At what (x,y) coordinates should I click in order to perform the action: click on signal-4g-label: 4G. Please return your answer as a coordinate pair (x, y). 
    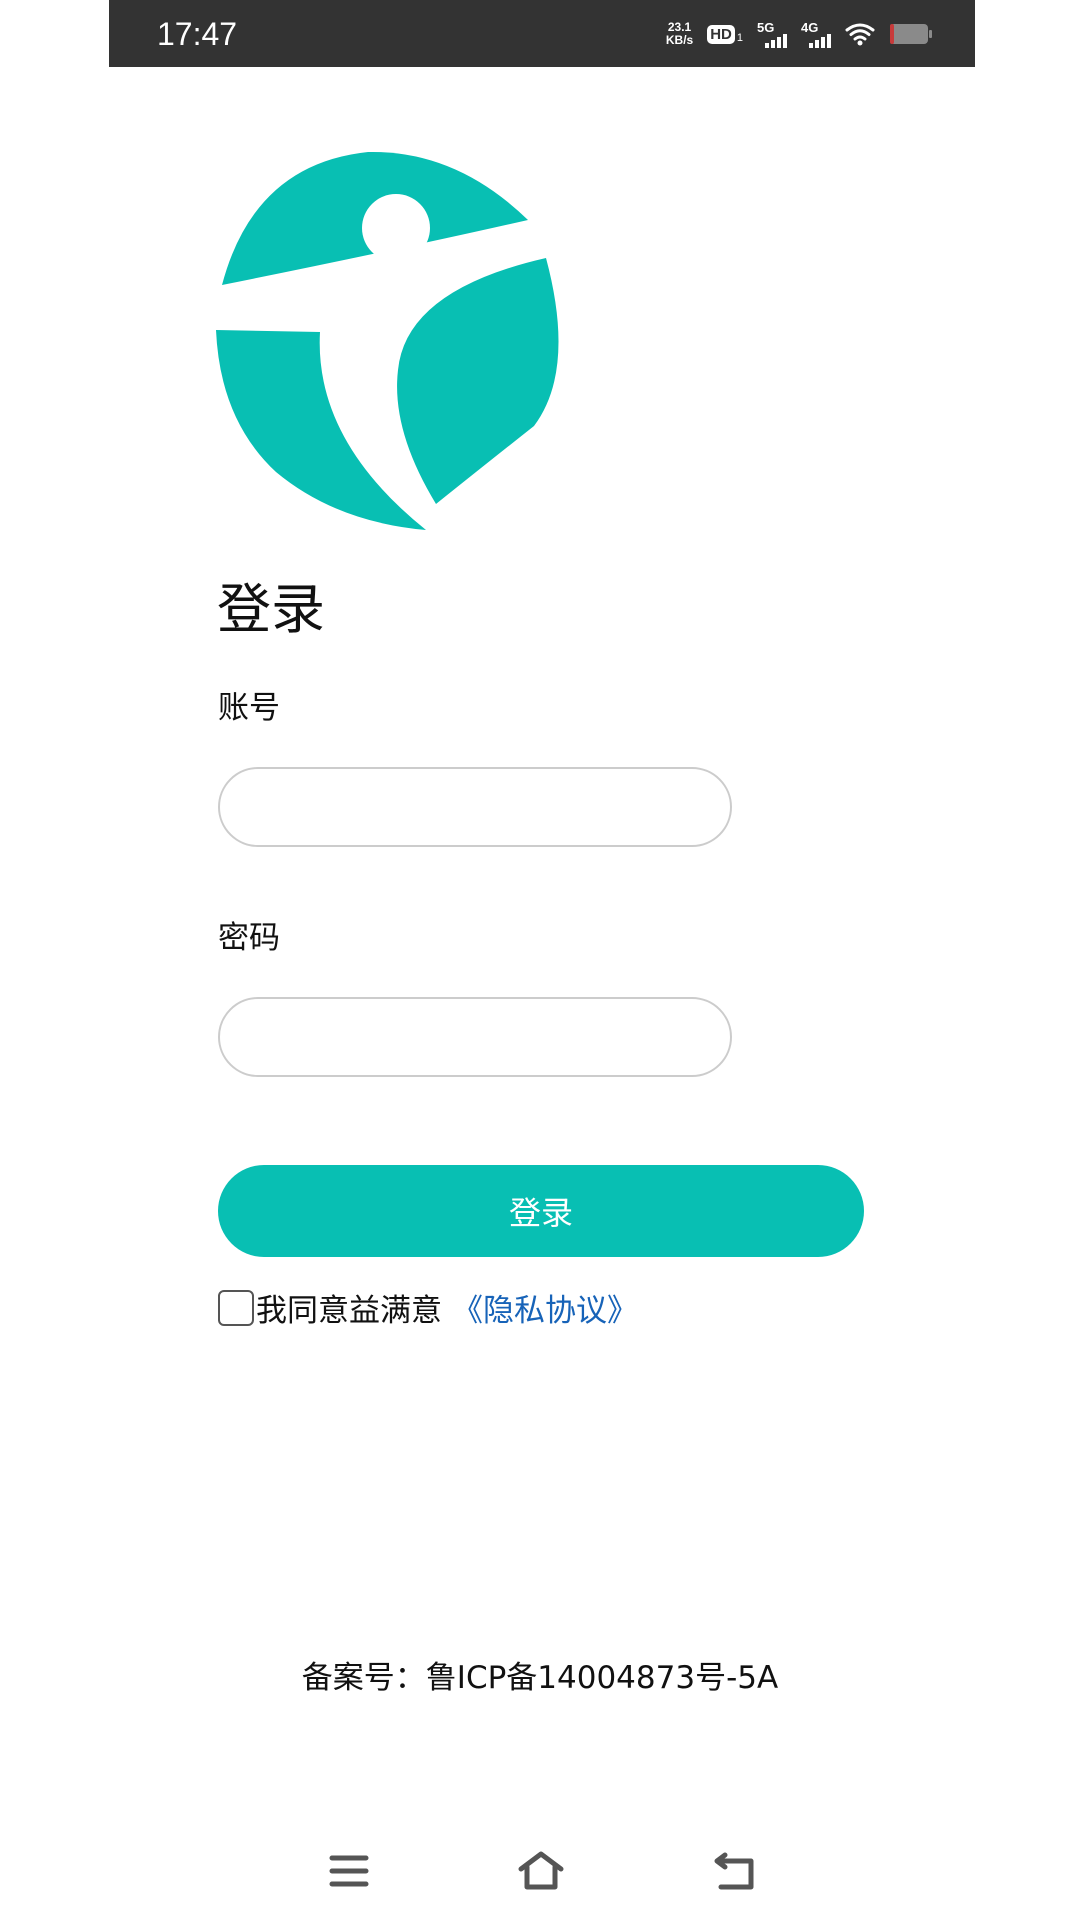
    Looking at the image, I should click on (810, 27).